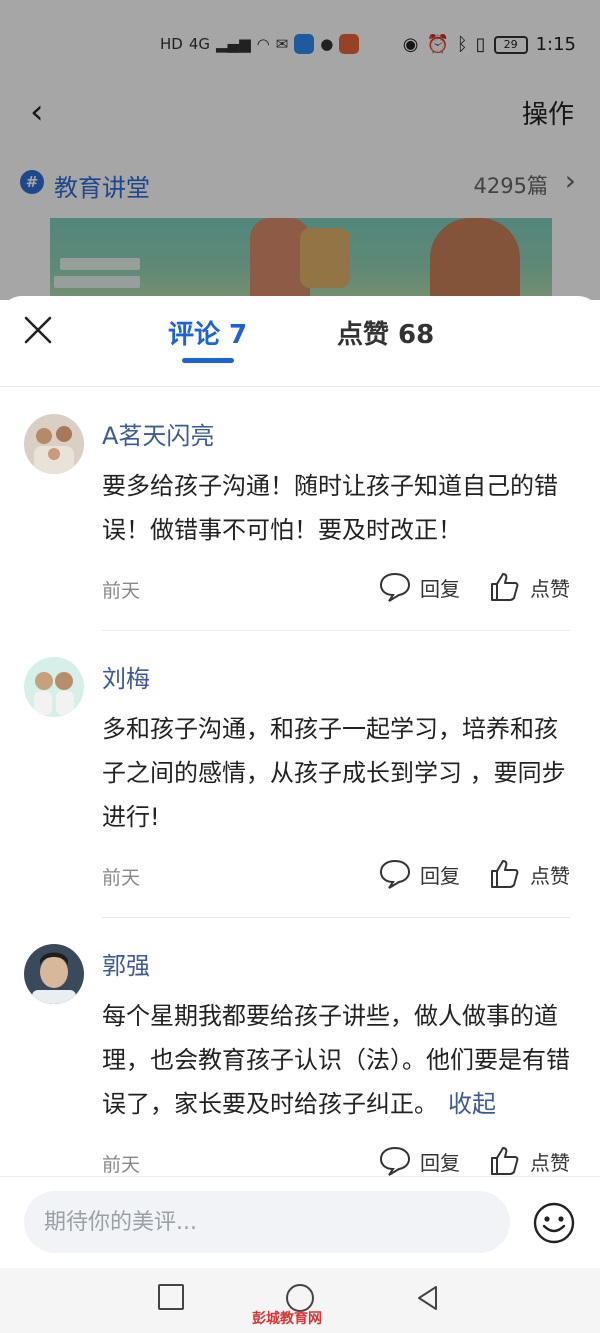  I want to click on sheet-header: 评论 7 点赞 68, so click(300, 331).